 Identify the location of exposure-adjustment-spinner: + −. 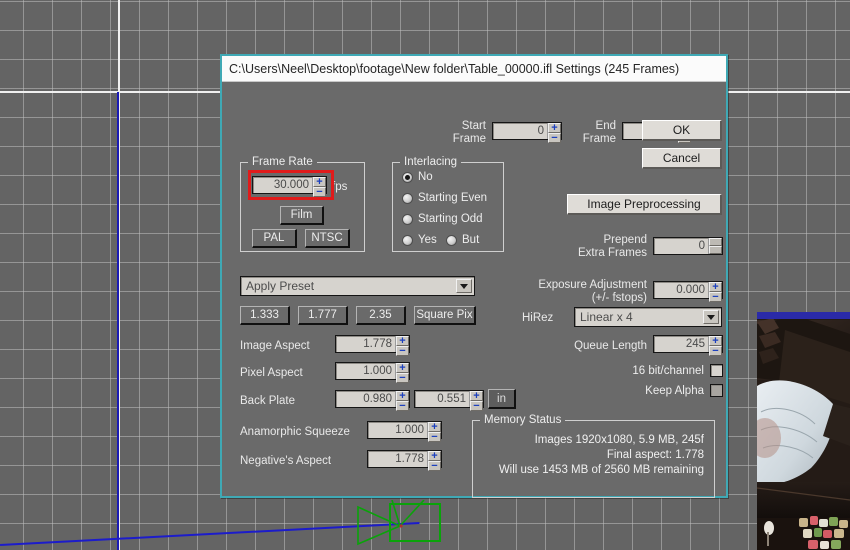
(715, 292).